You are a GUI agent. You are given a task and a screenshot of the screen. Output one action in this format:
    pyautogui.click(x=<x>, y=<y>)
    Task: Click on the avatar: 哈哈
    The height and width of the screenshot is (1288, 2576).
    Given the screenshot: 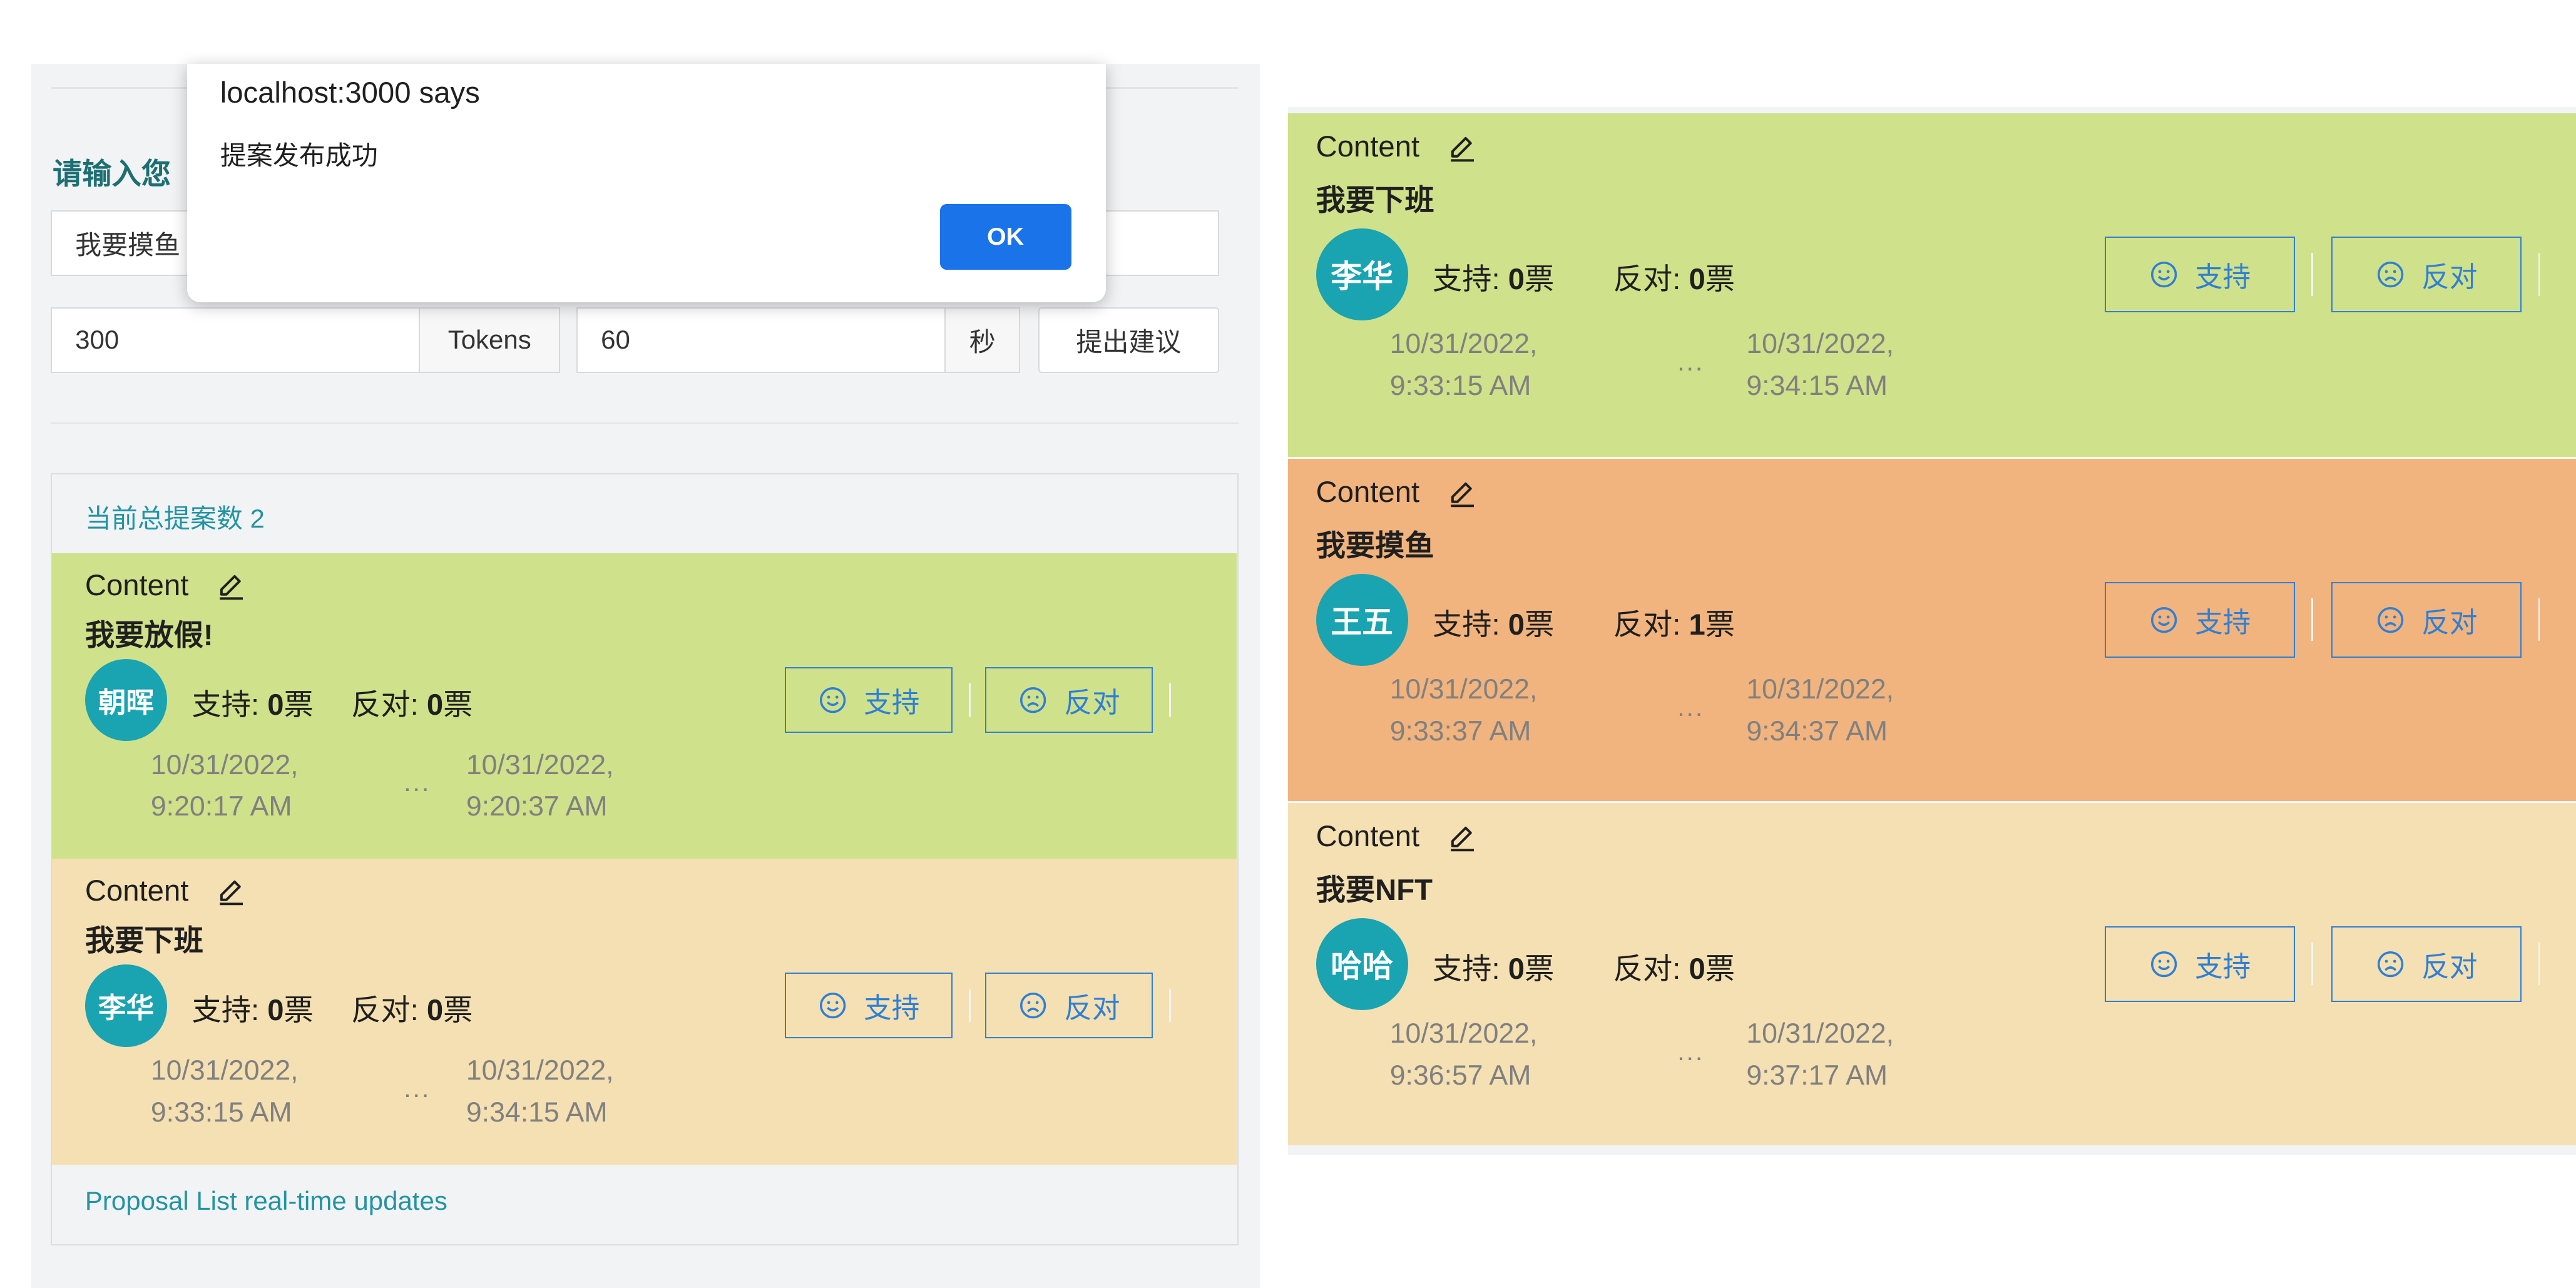 What is the action you would take?
    pyautogui.click(x=1362, y=964)
    